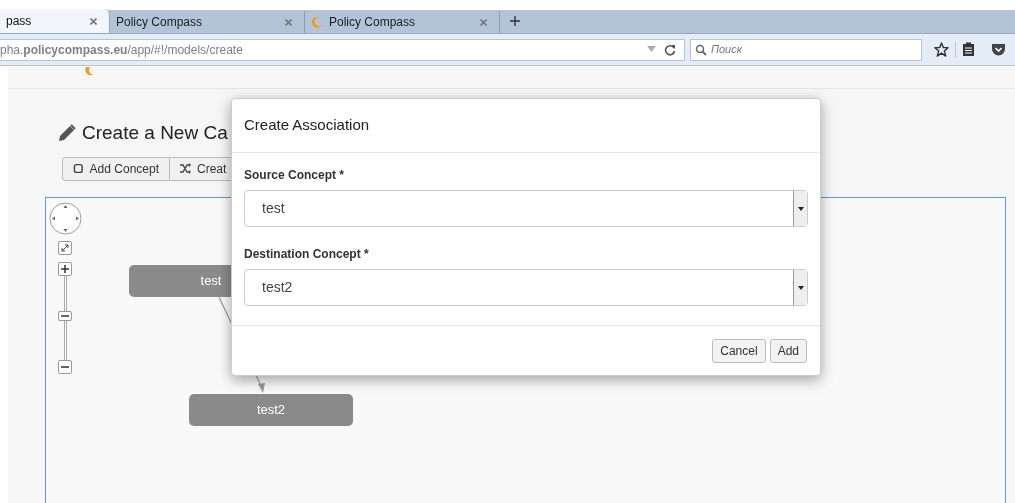  I want to click on field-label: Source Concept *, so click(295, 175).